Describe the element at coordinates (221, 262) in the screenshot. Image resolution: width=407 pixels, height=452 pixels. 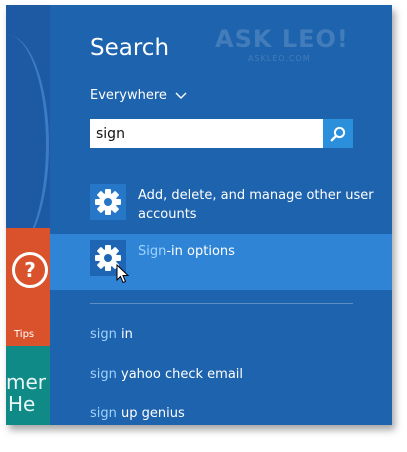
I see `result-sign-in-options: Sign-in options` at that location.